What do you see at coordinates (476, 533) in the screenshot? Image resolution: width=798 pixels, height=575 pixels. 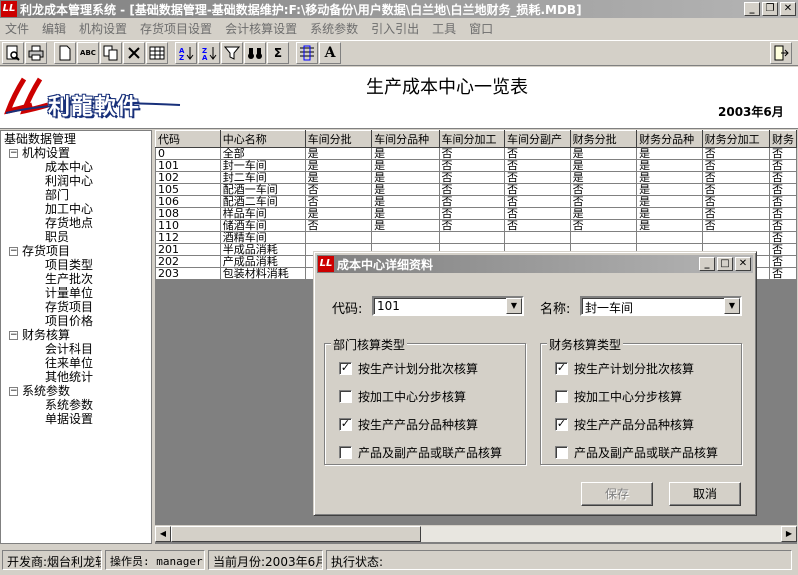 I see `horizontal-scrollbar: ◀ ▶` at bounding box center [476, 533].